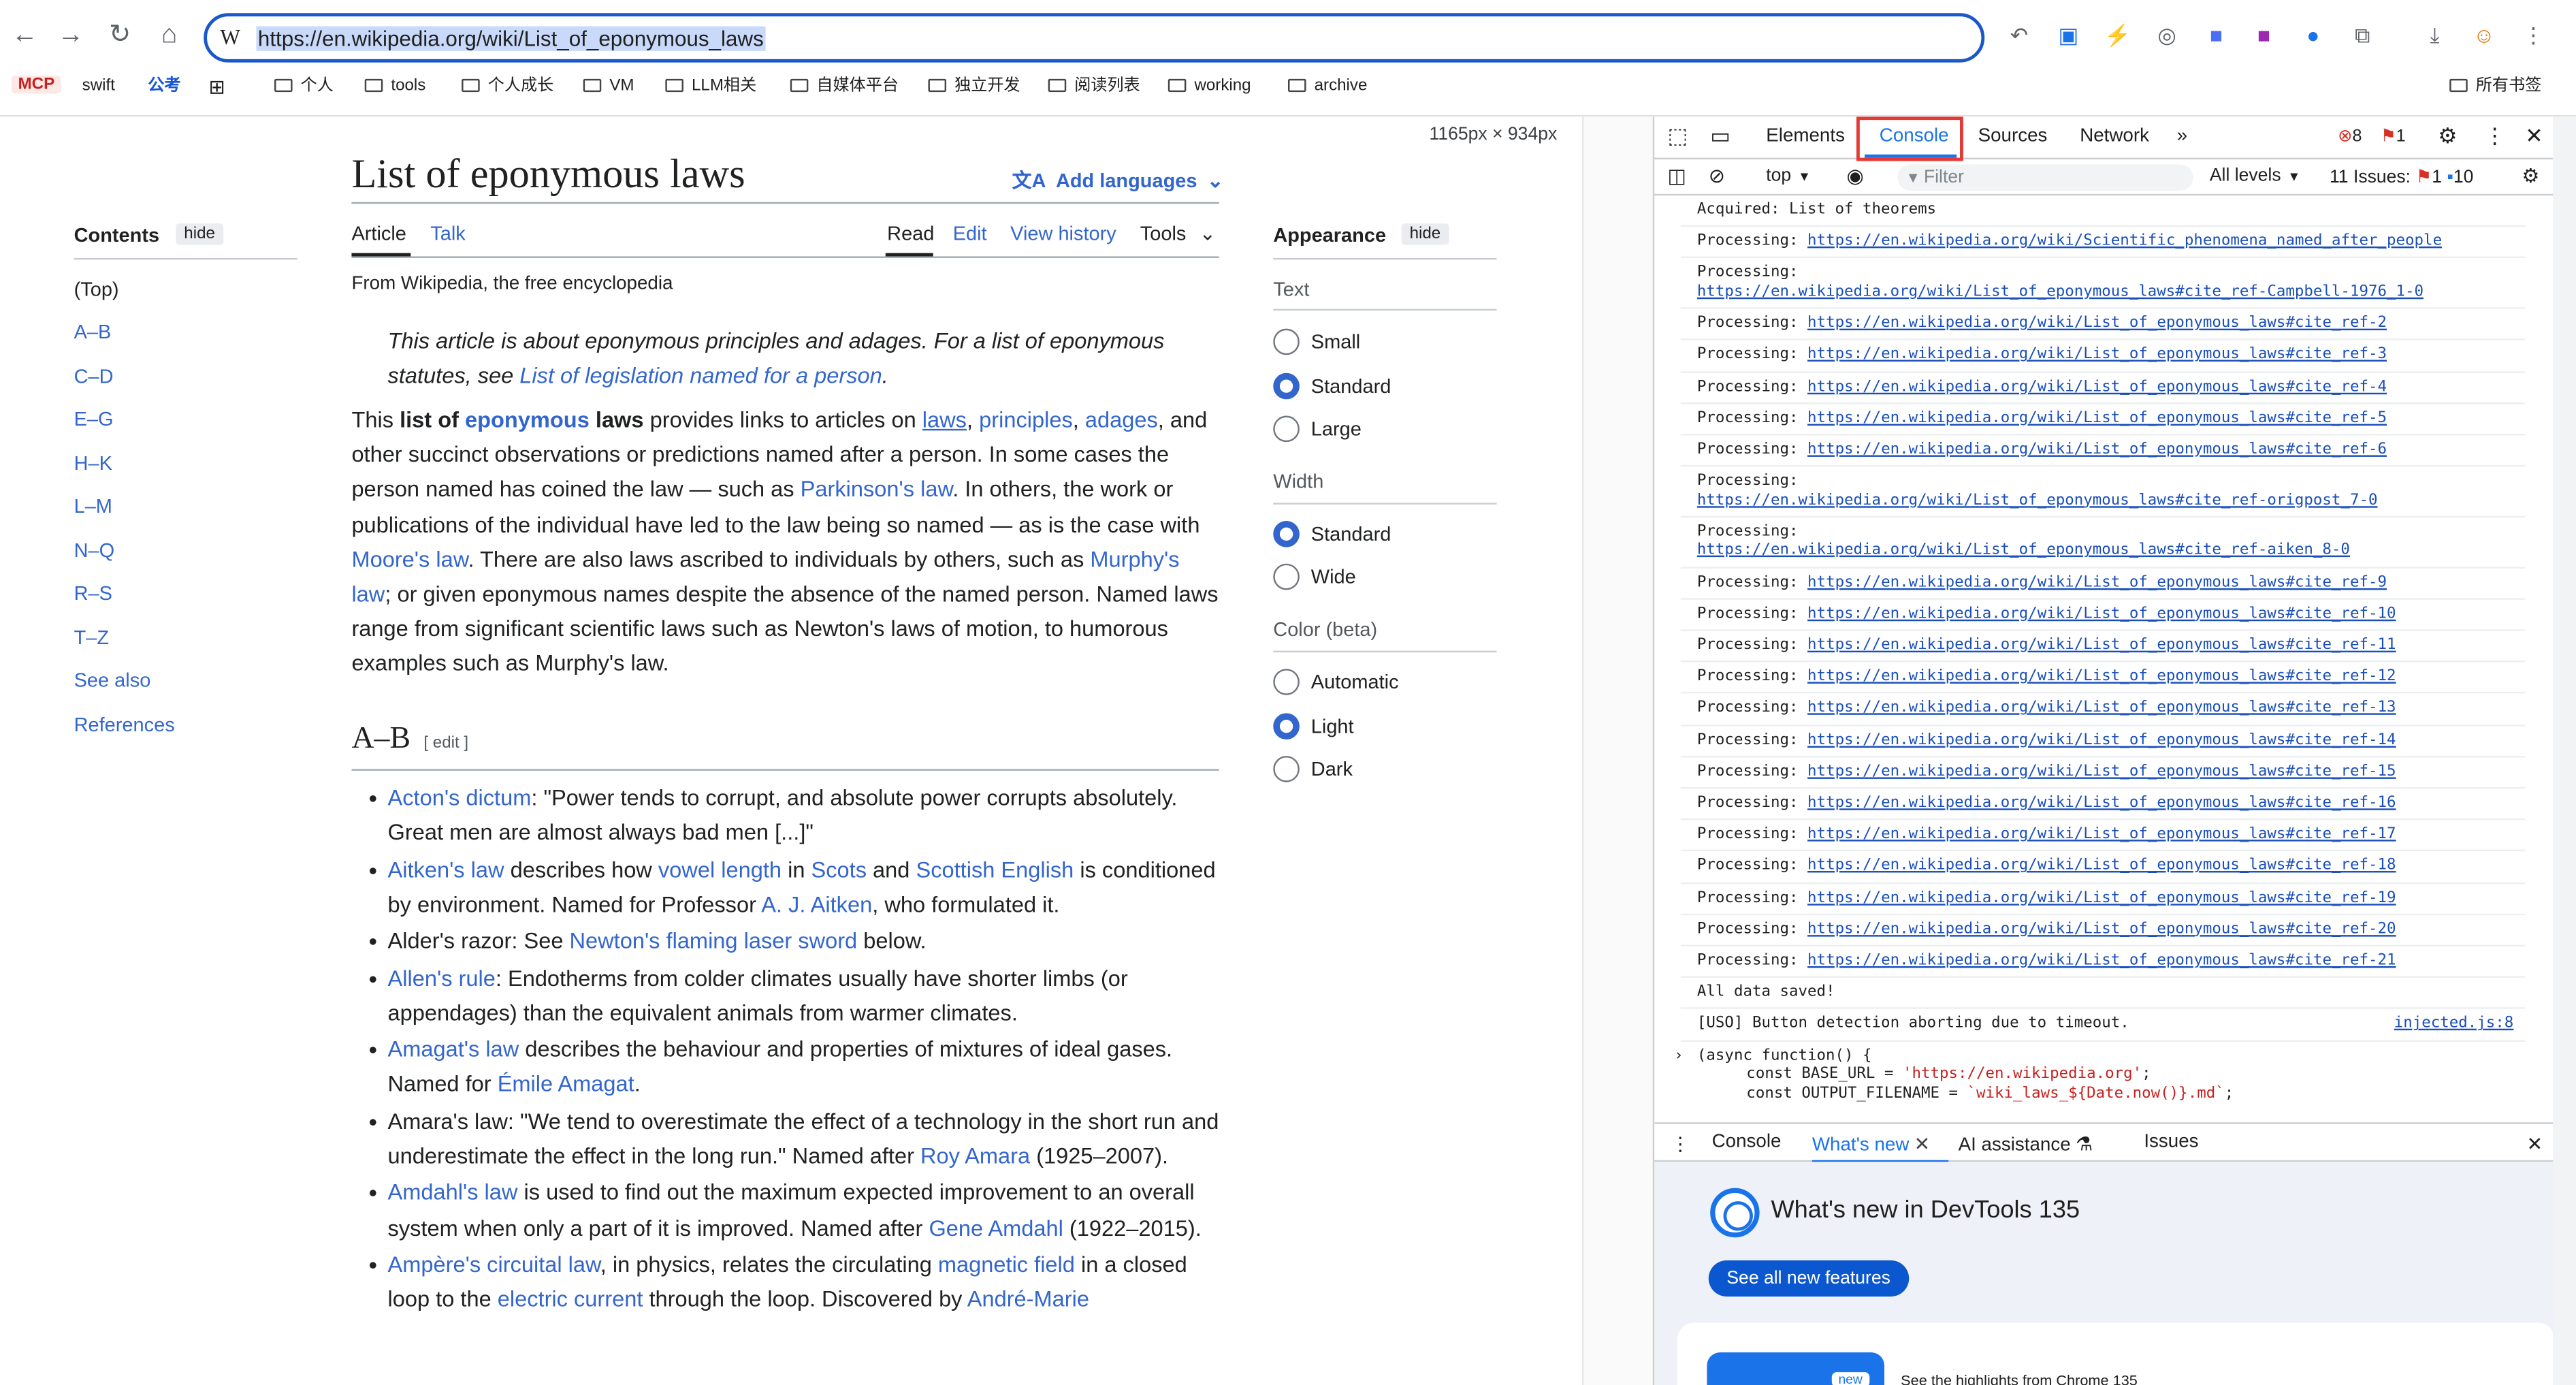 The height and width of the screenshot is (1385, 2576). What do you see at coordinates (720, 869) in the screenshot?
I see `link: vowel length` at bounding box center [720, 869].